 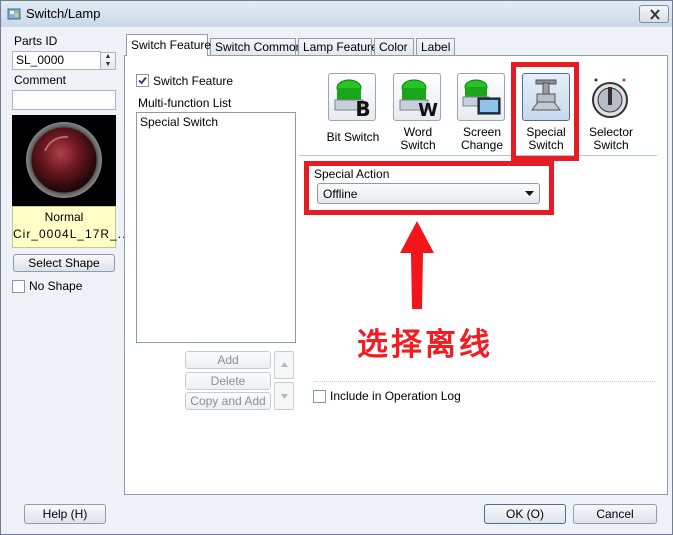 What do you see at coordinates (353, 137) in the screenshot?
I see `bit-switch-label: Bit Switch` at bounding box center [353, 137].